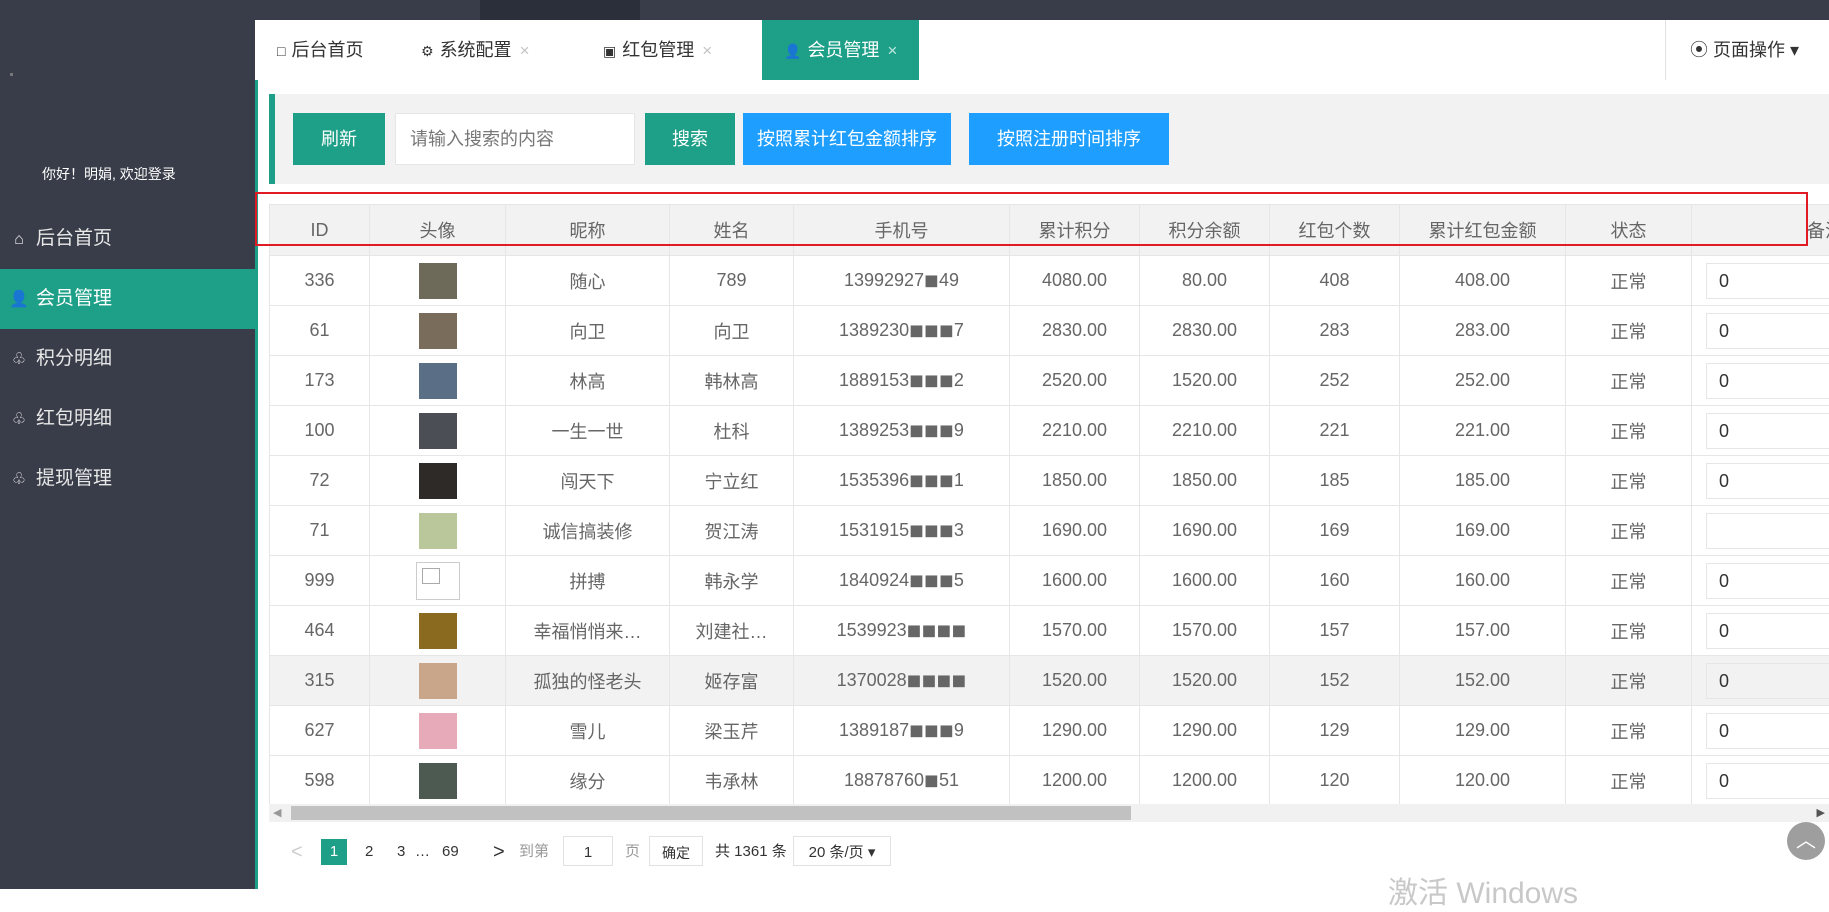 The image size is (1829, 912). Describe the element at coordinates (711, 813) in the screenshot. I see `scrollbar-thumb` at that location.